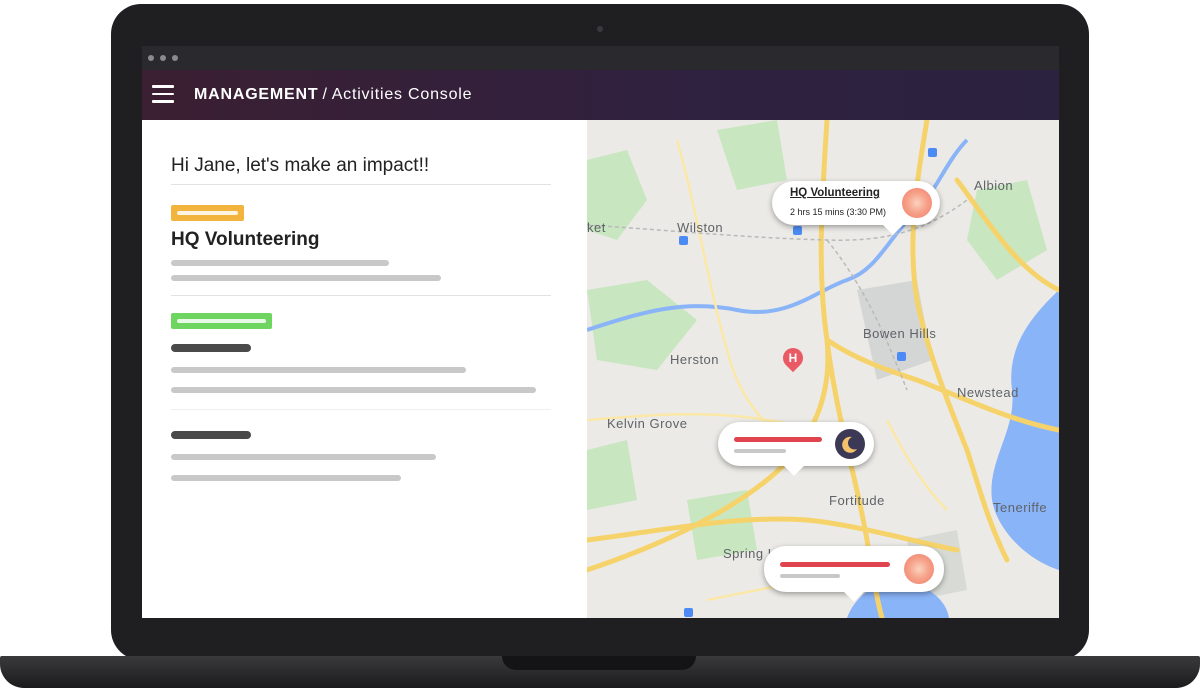 The width and height of the screenshot is (1200, 691). Describe the element at coordinates (857, 500) in the screenshot. I see `map-label-fortitude: Fortitude` at that location.